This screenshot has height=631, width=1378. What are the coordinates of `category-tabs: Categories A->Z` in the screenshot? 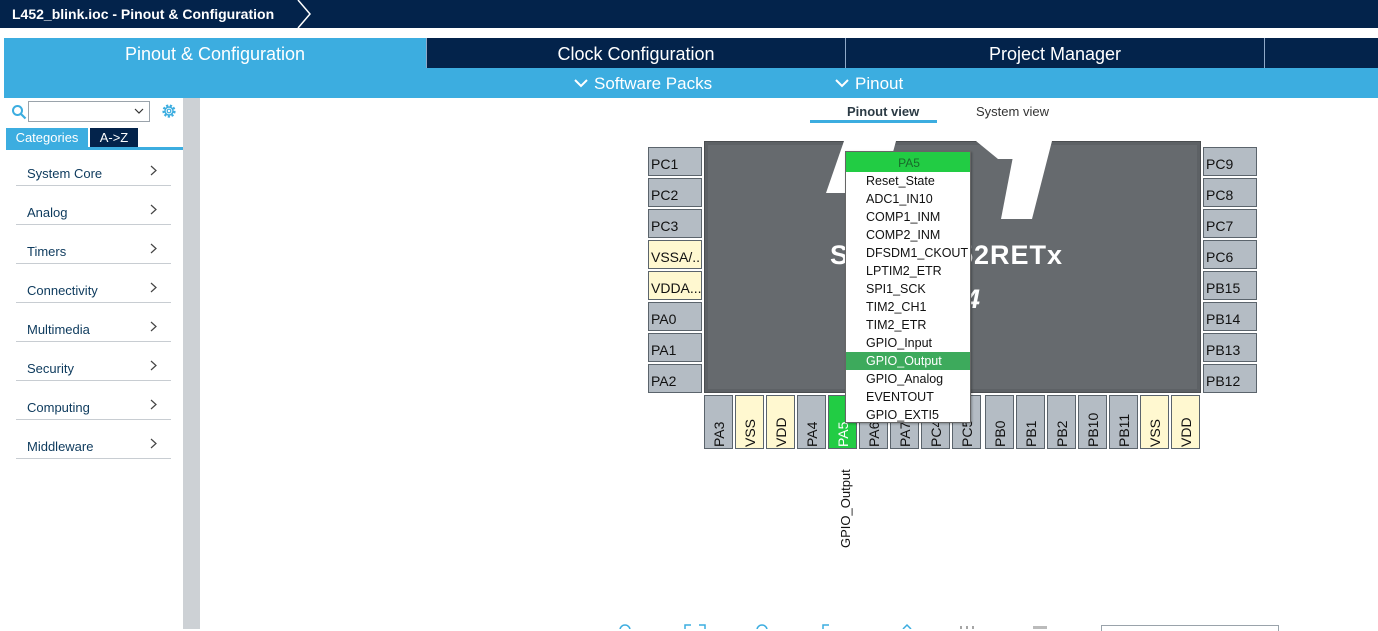 It's located at (94, 139).